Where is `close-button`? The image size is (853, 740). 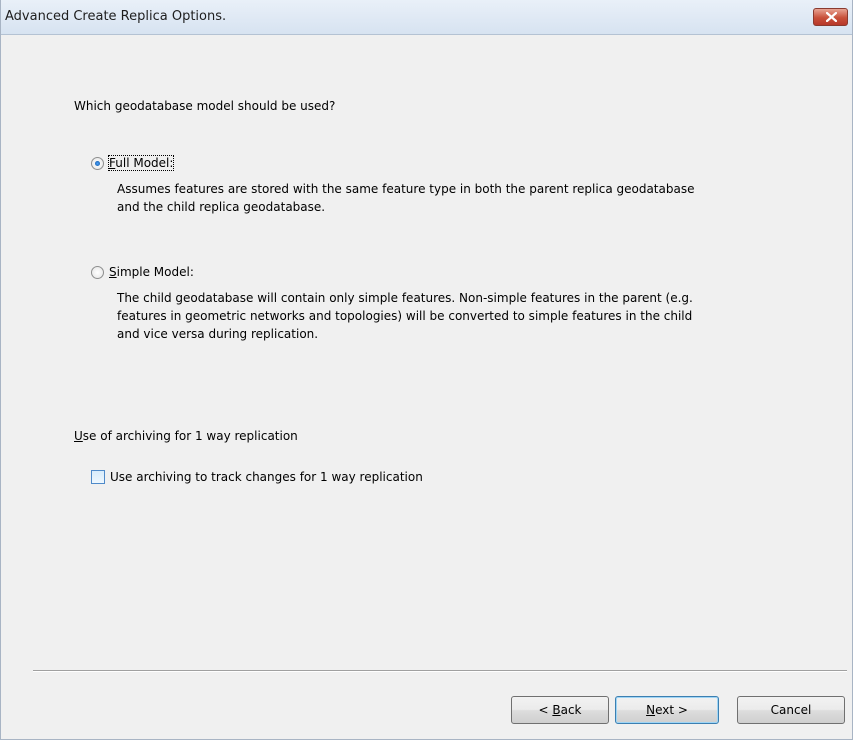
close-button is located at coordinates (830, 17).